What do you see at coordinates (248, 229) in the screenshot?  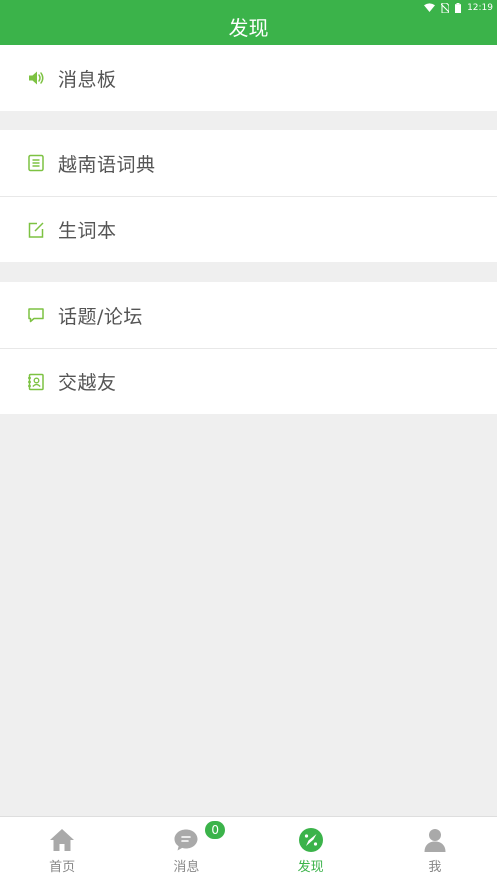 I see `menu-item-notebook: 生词本` at bounding box center [248, 229].